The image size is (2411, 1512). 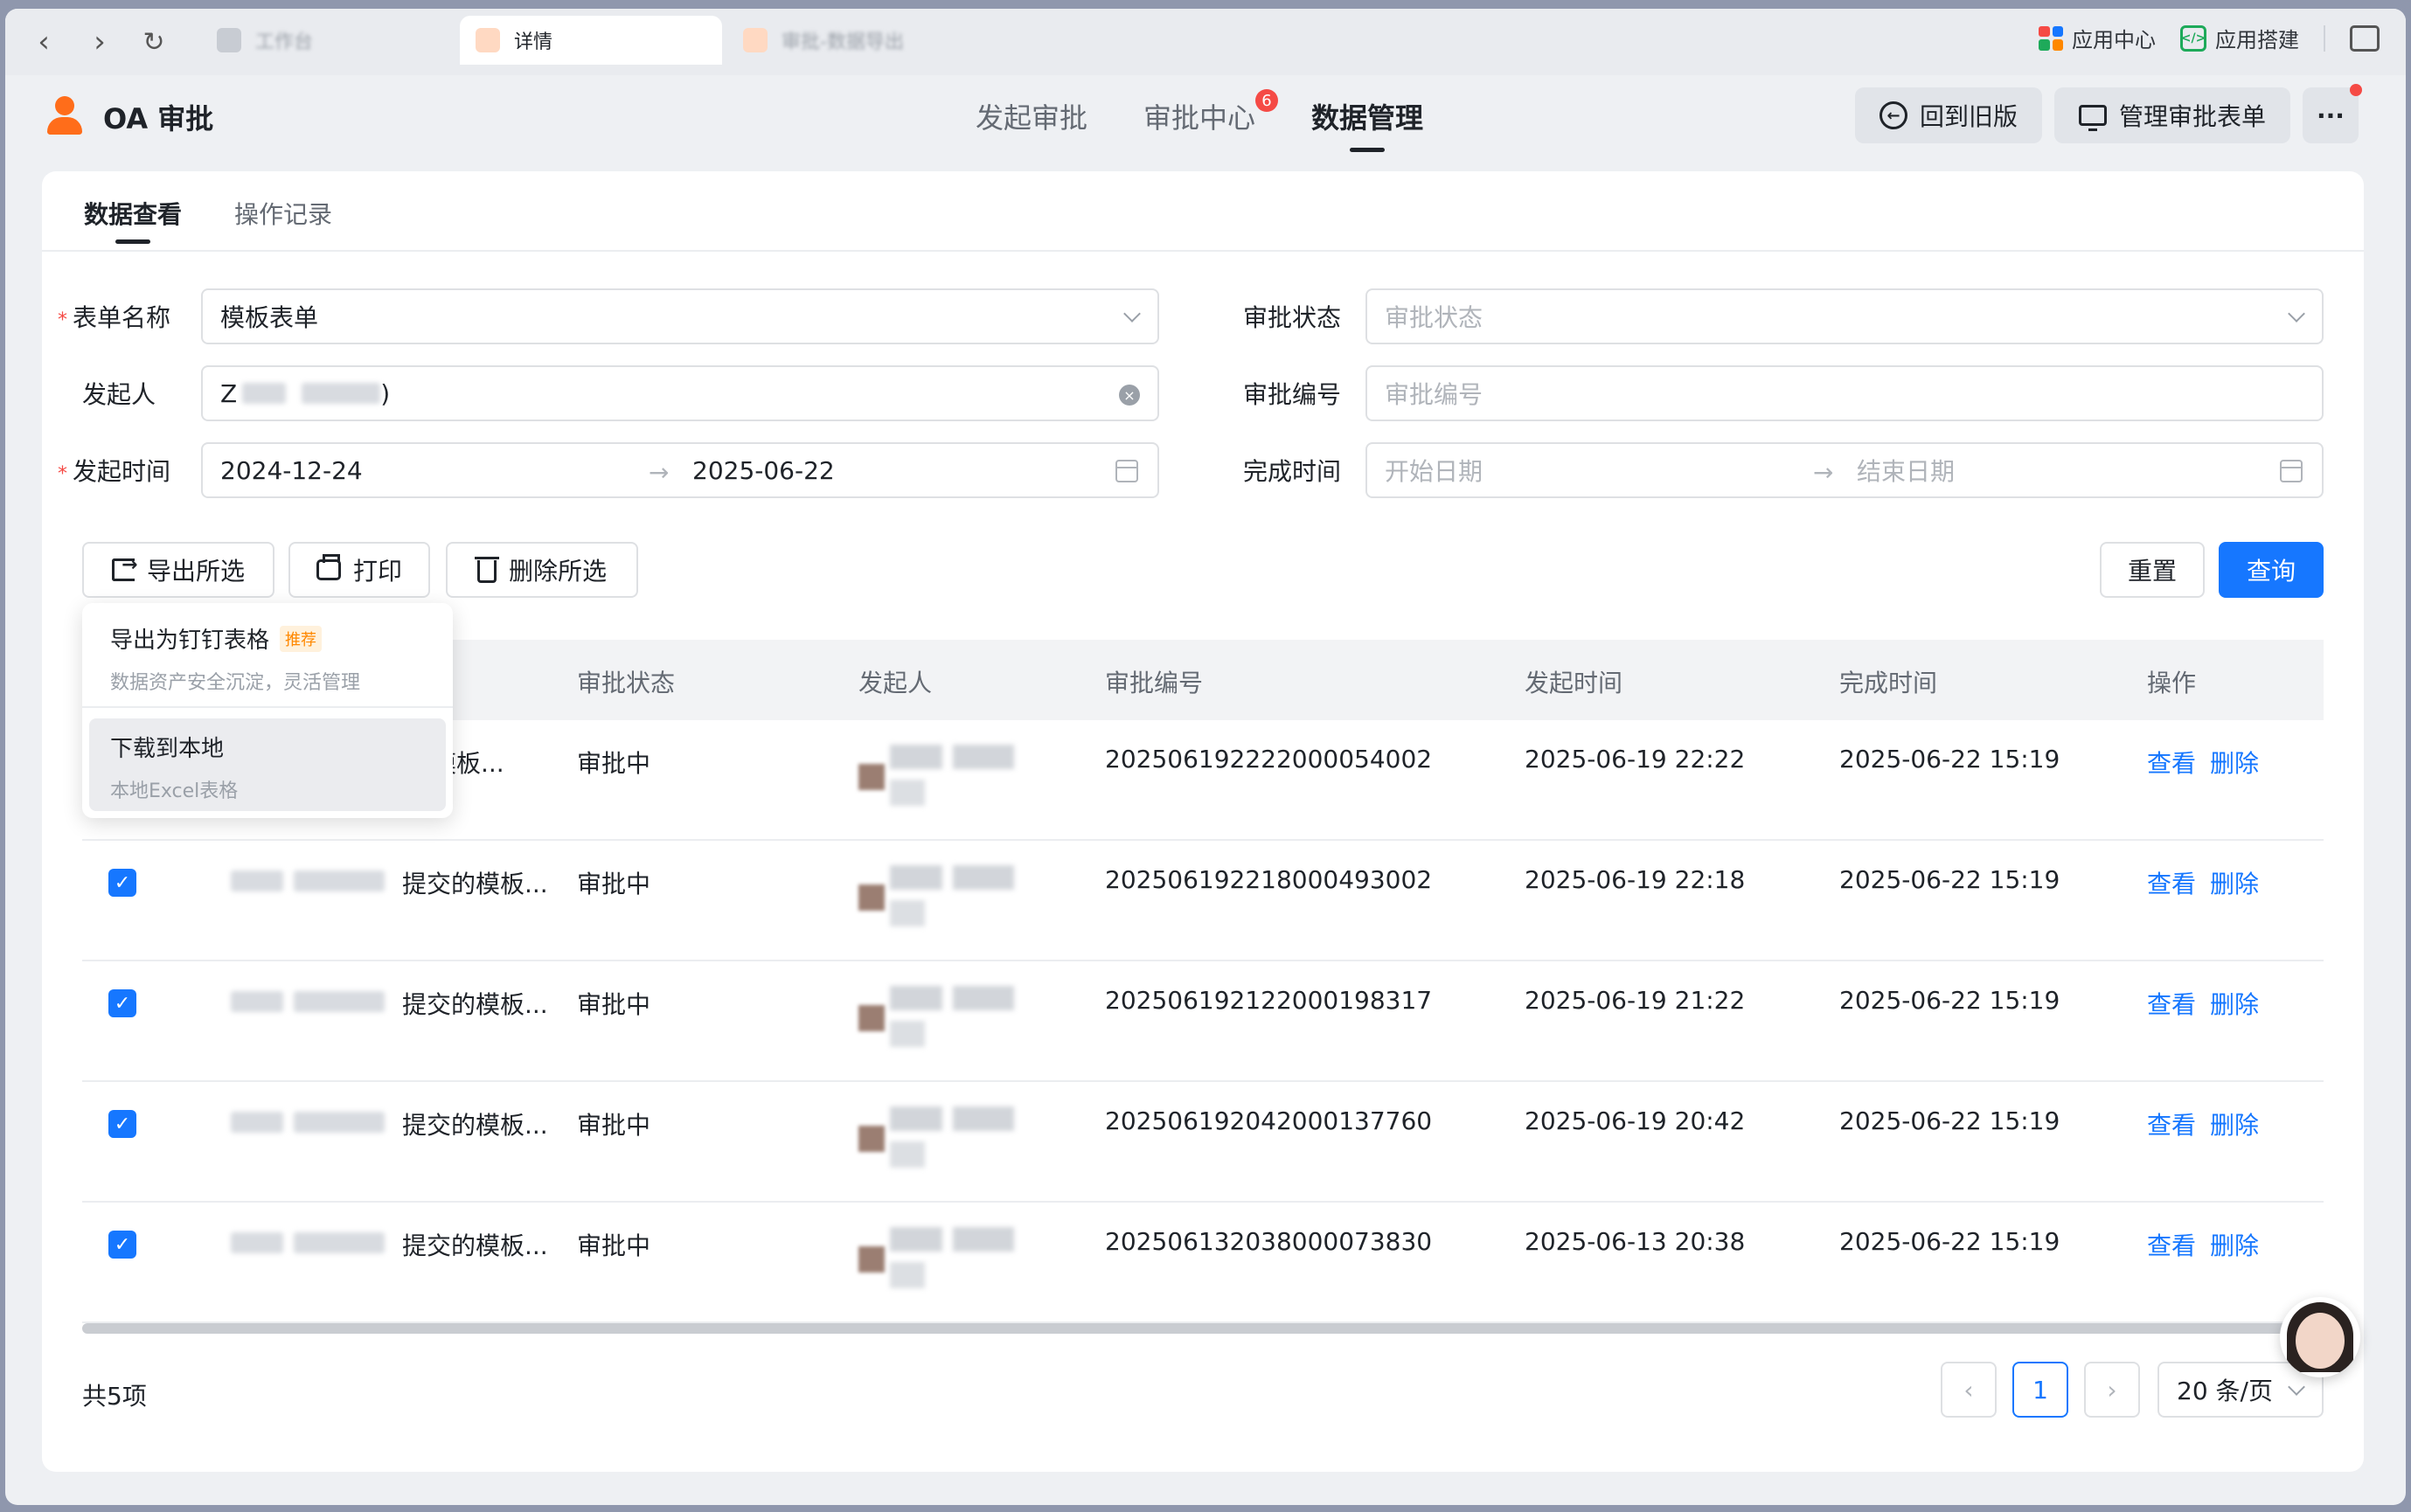 What do you see at coordinates (680, 316) in the screenshot?
I see `form-name-select: 模板表单` at bounding box center [680, 316].